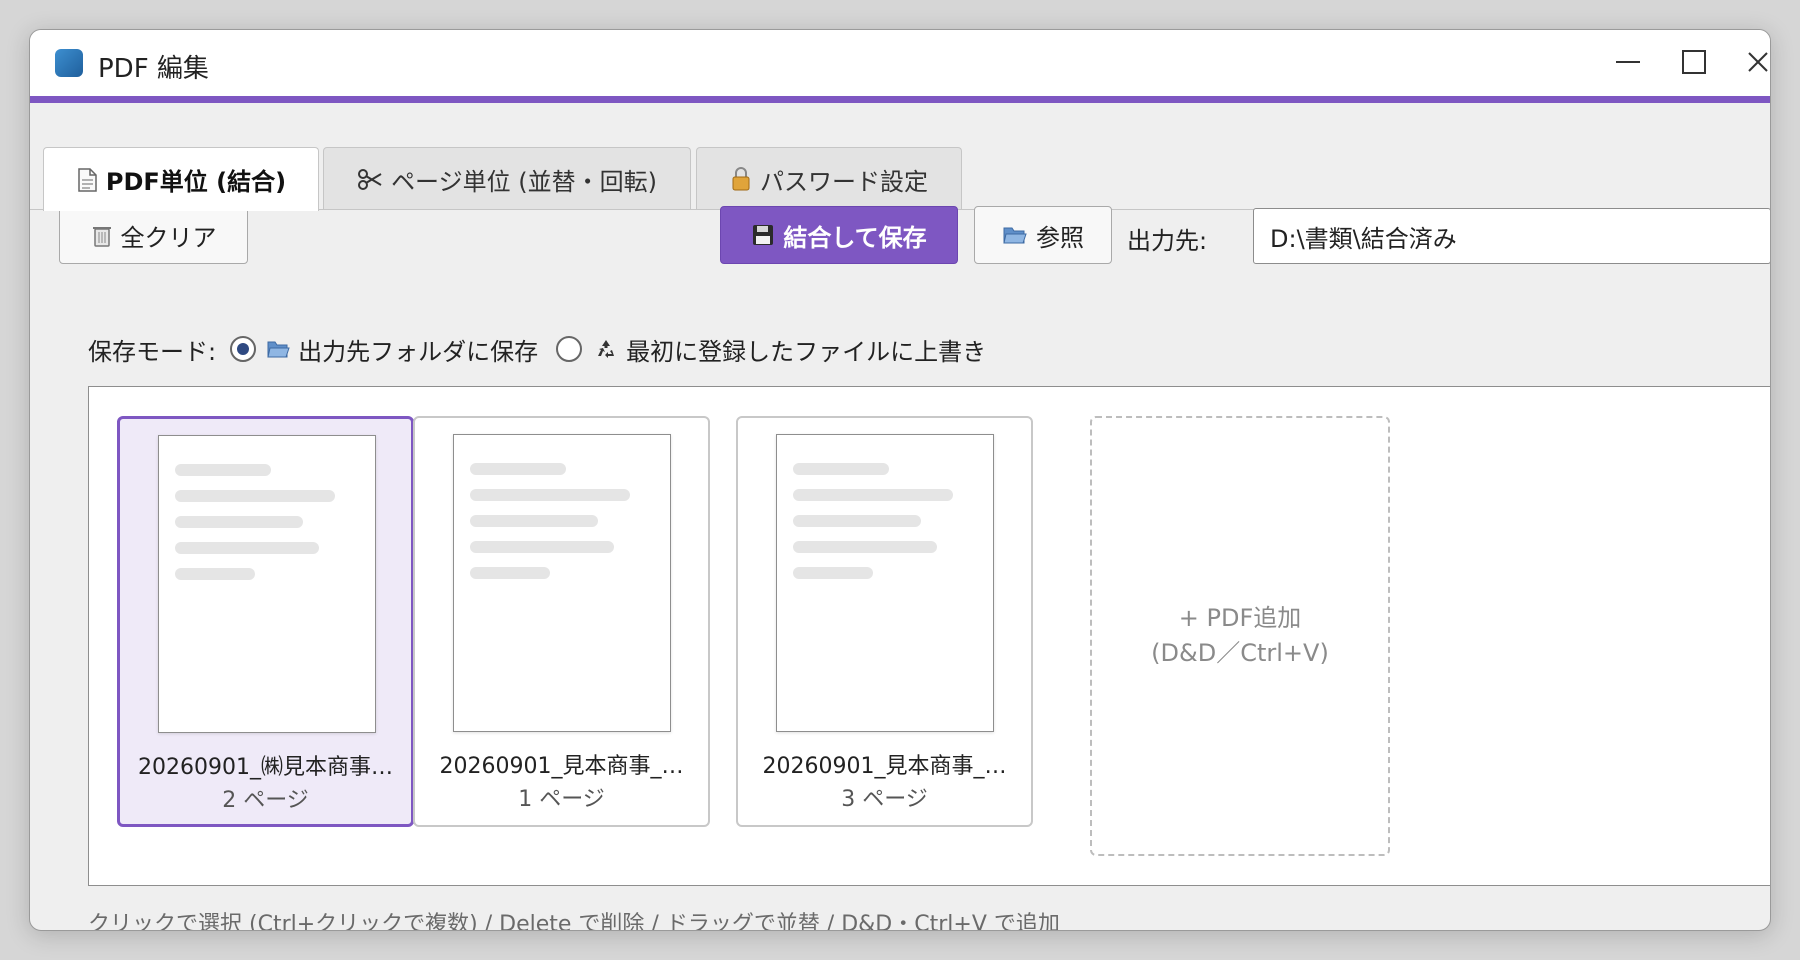  What do you see at coordinates (741, 179) in the screenshot?
I see `lock-icon` at bounding box center [741, 179].